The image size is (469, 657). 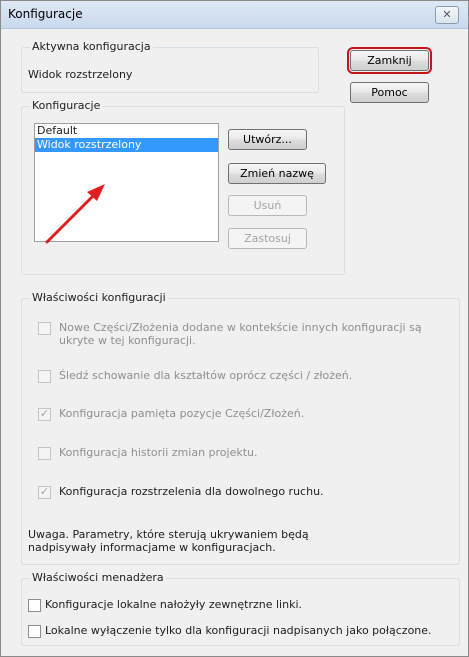 What do you see at coordinates (389, 60) in the screenshot?
I see `close-button: Zamknij` at bounding box center [389, 60].